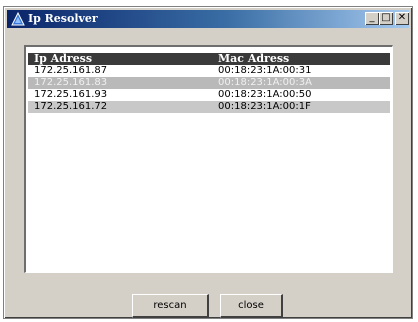 The width and height of the screenshot is (418, 322). Describe the element at coordinates (209, 83) in the screenshot. I see `list-item: 172.25.161.83 00:18:23:1A:00:3A` at that location.